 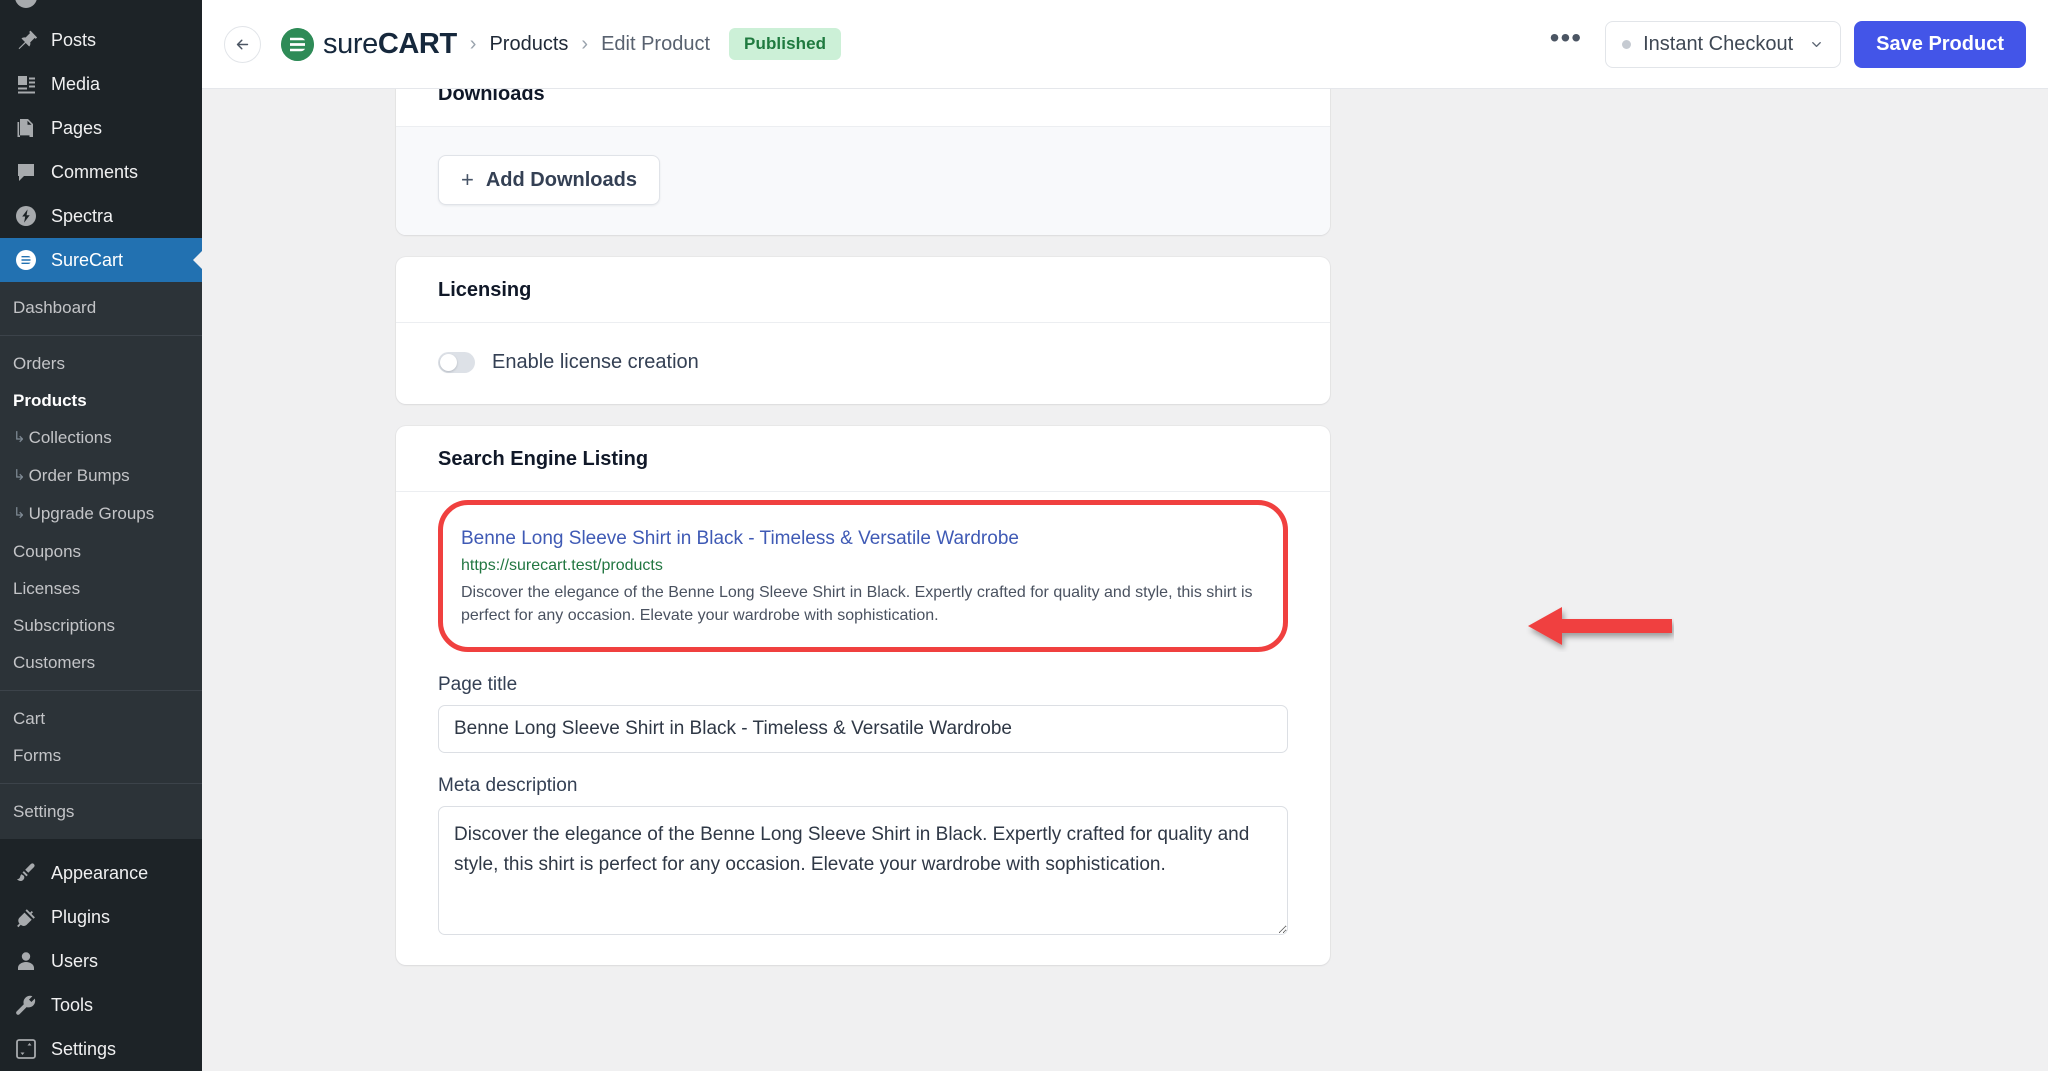 I want to click on pages-icon, so click(x=26, y=128).